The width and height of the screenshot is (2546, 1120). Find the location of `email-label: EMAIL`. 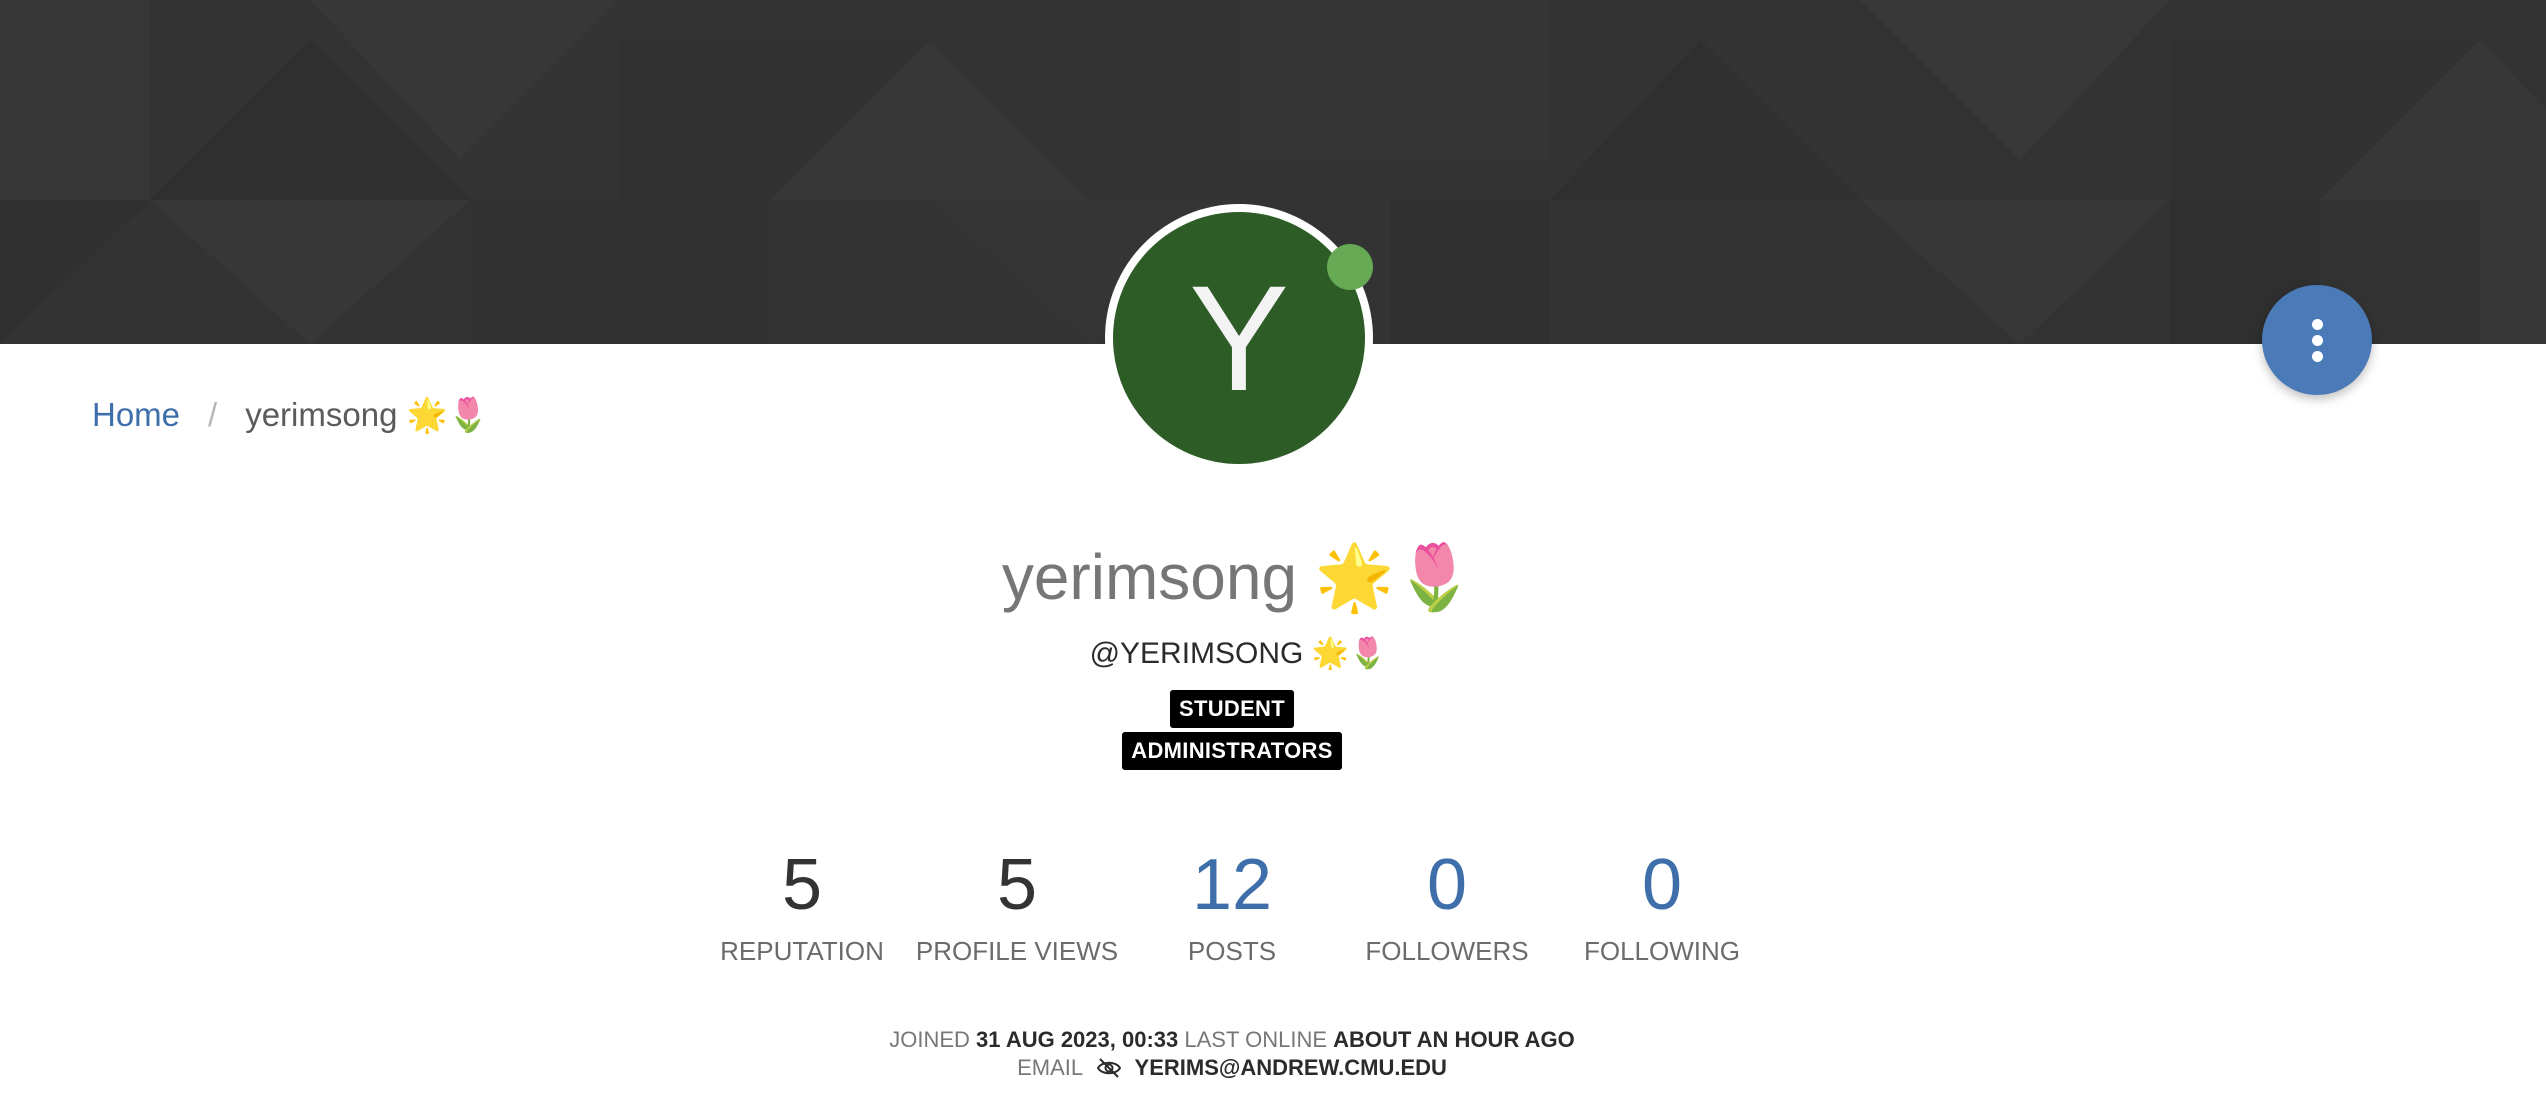

email-label: EMAIL is located at coordinates (1050, 1067).